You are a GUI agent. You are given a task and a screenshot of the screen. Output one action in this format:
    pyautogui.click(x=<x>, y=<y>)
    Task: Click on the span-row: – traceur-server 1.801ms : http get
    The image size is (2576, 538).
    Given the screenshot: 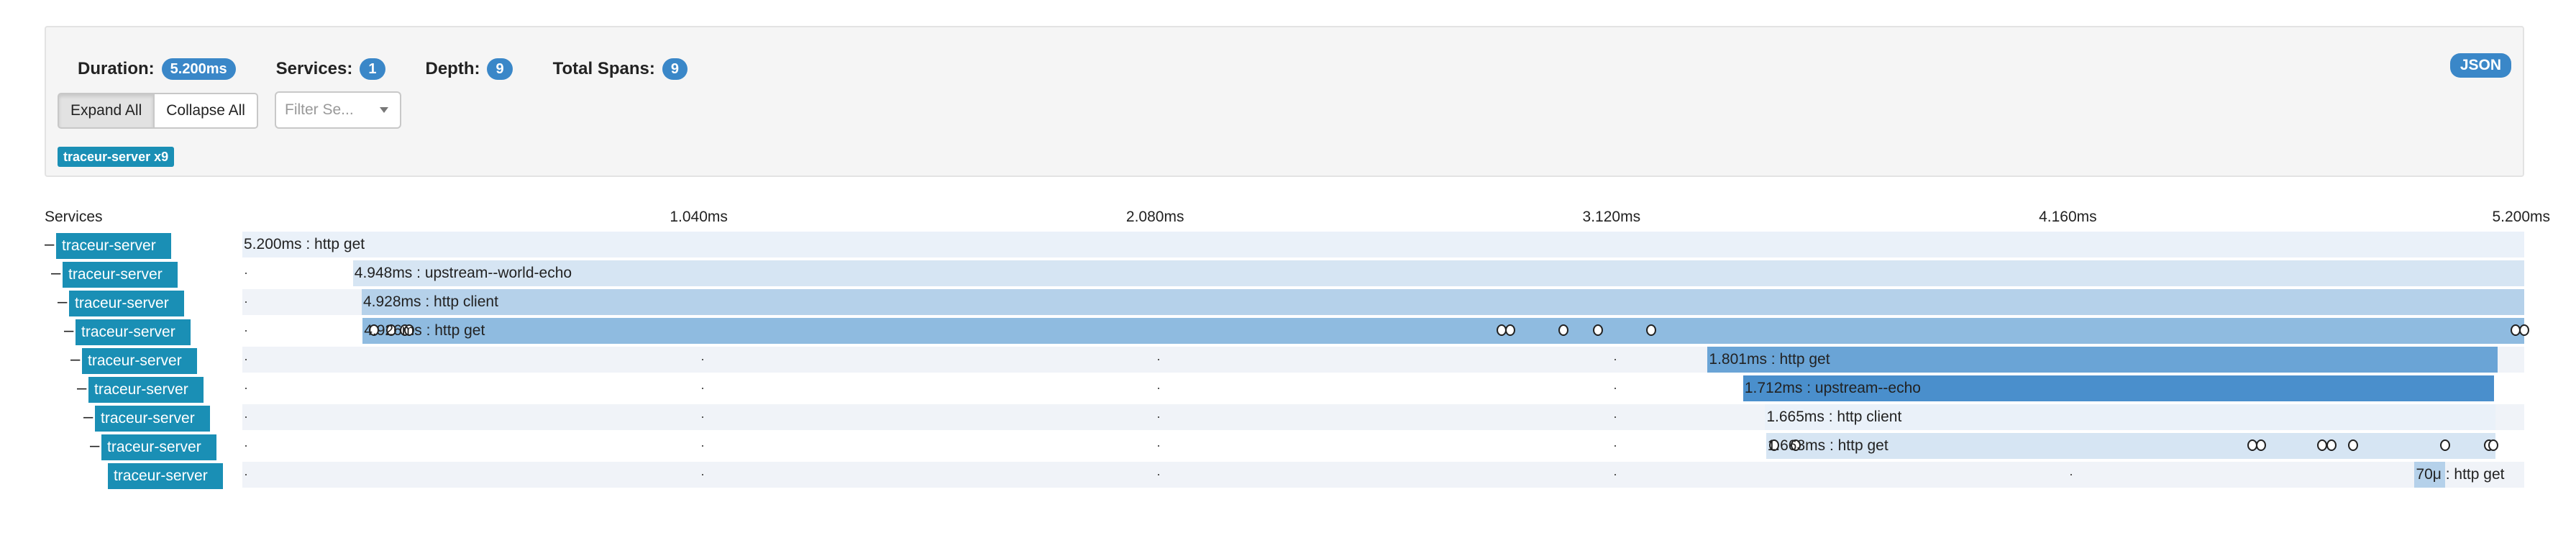 What is the action you would take?
    pyautogui.click(x=1288, y=361)
    